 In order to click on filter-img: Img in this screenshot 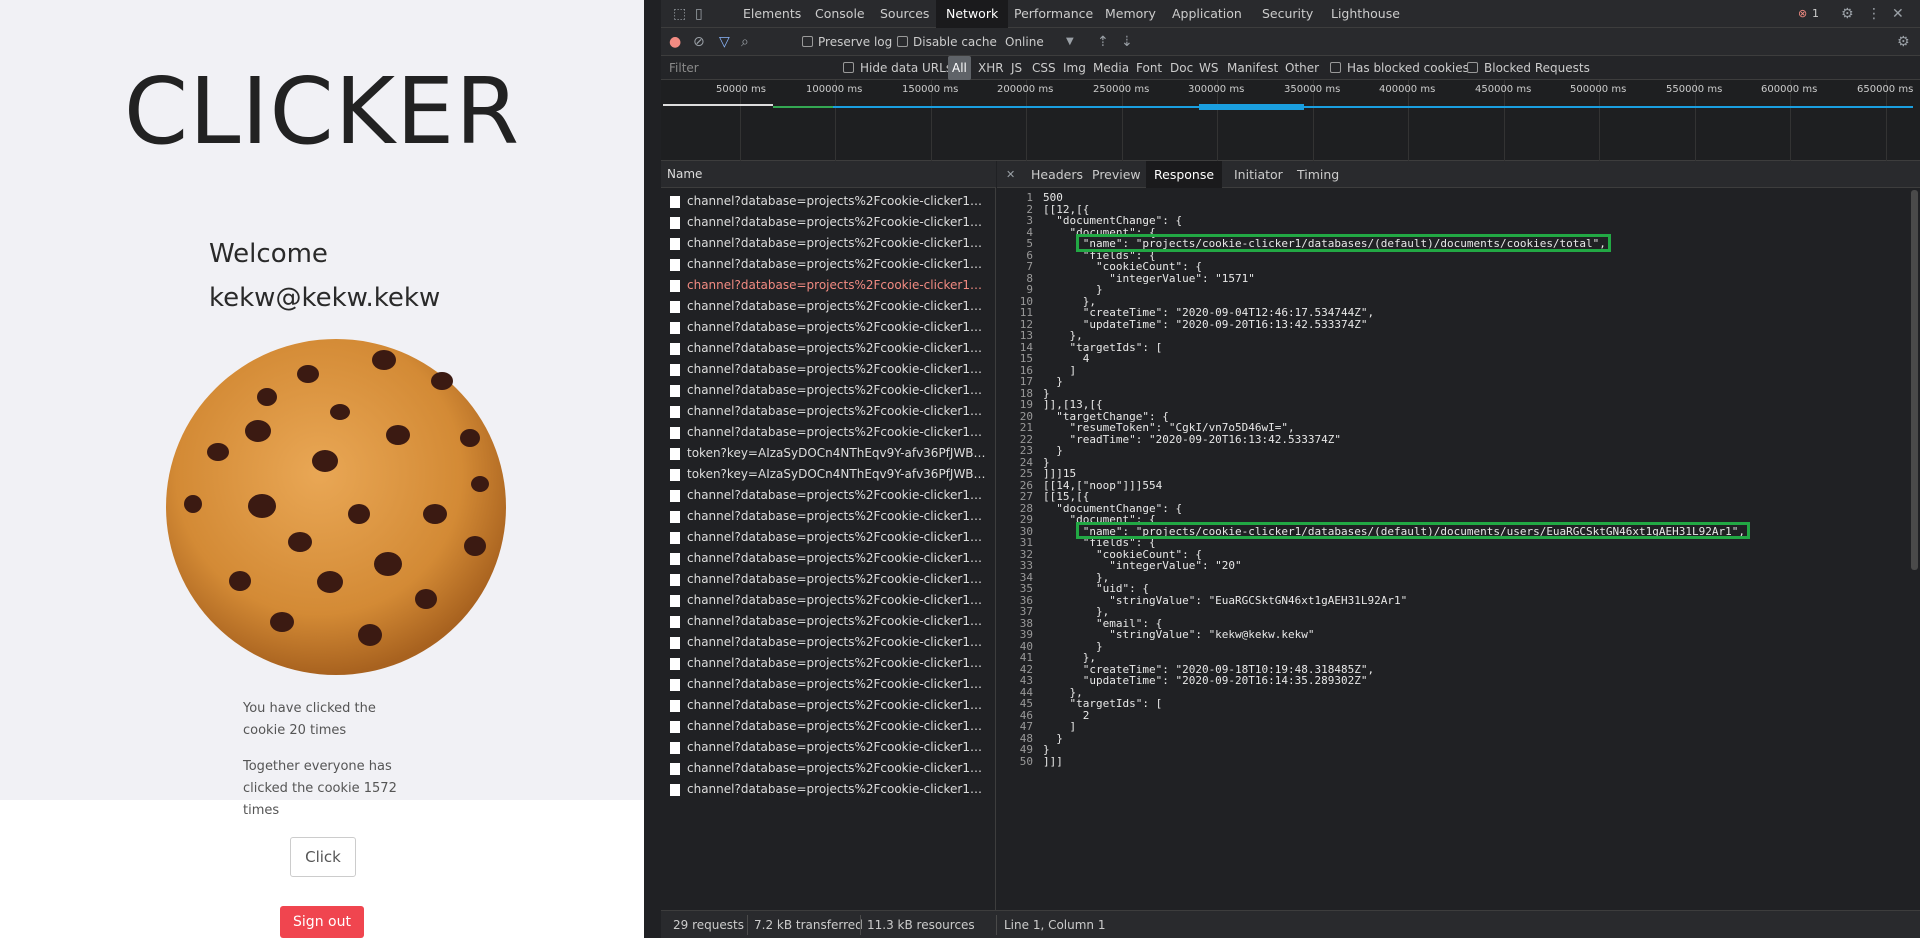, I will do `click(1074, 68)`.